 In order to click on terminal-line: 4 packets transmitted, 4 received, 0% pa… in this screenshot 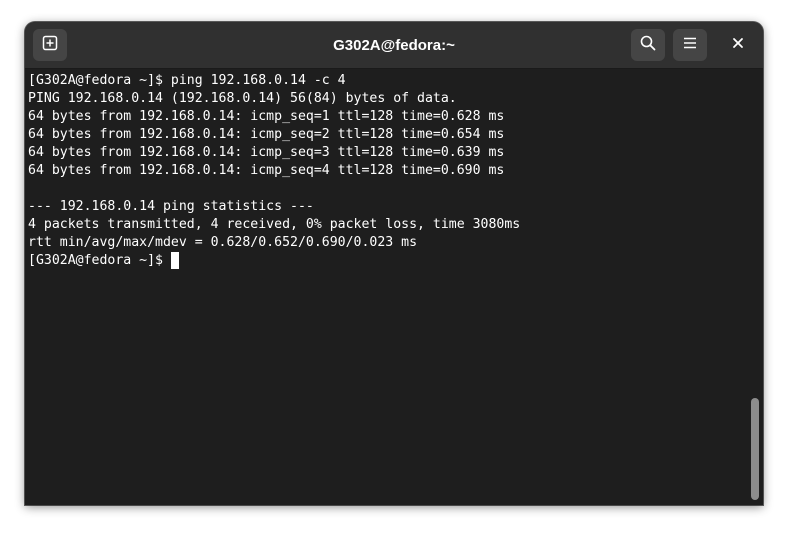, I will do `click(274, 224)`.